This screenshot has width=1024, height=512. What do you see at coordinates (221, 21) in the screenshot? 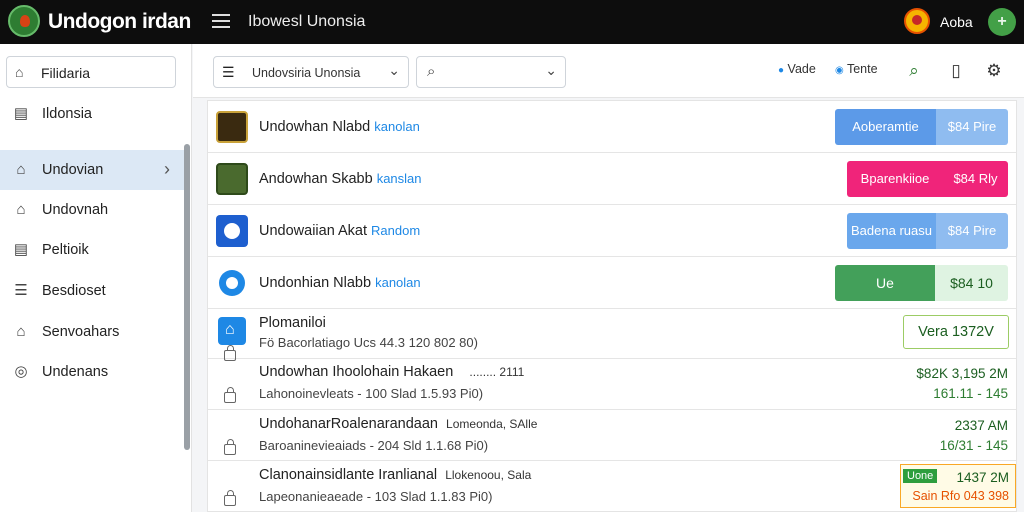
I see `hamburger-menu-icon` at bounding box center [221, 21].